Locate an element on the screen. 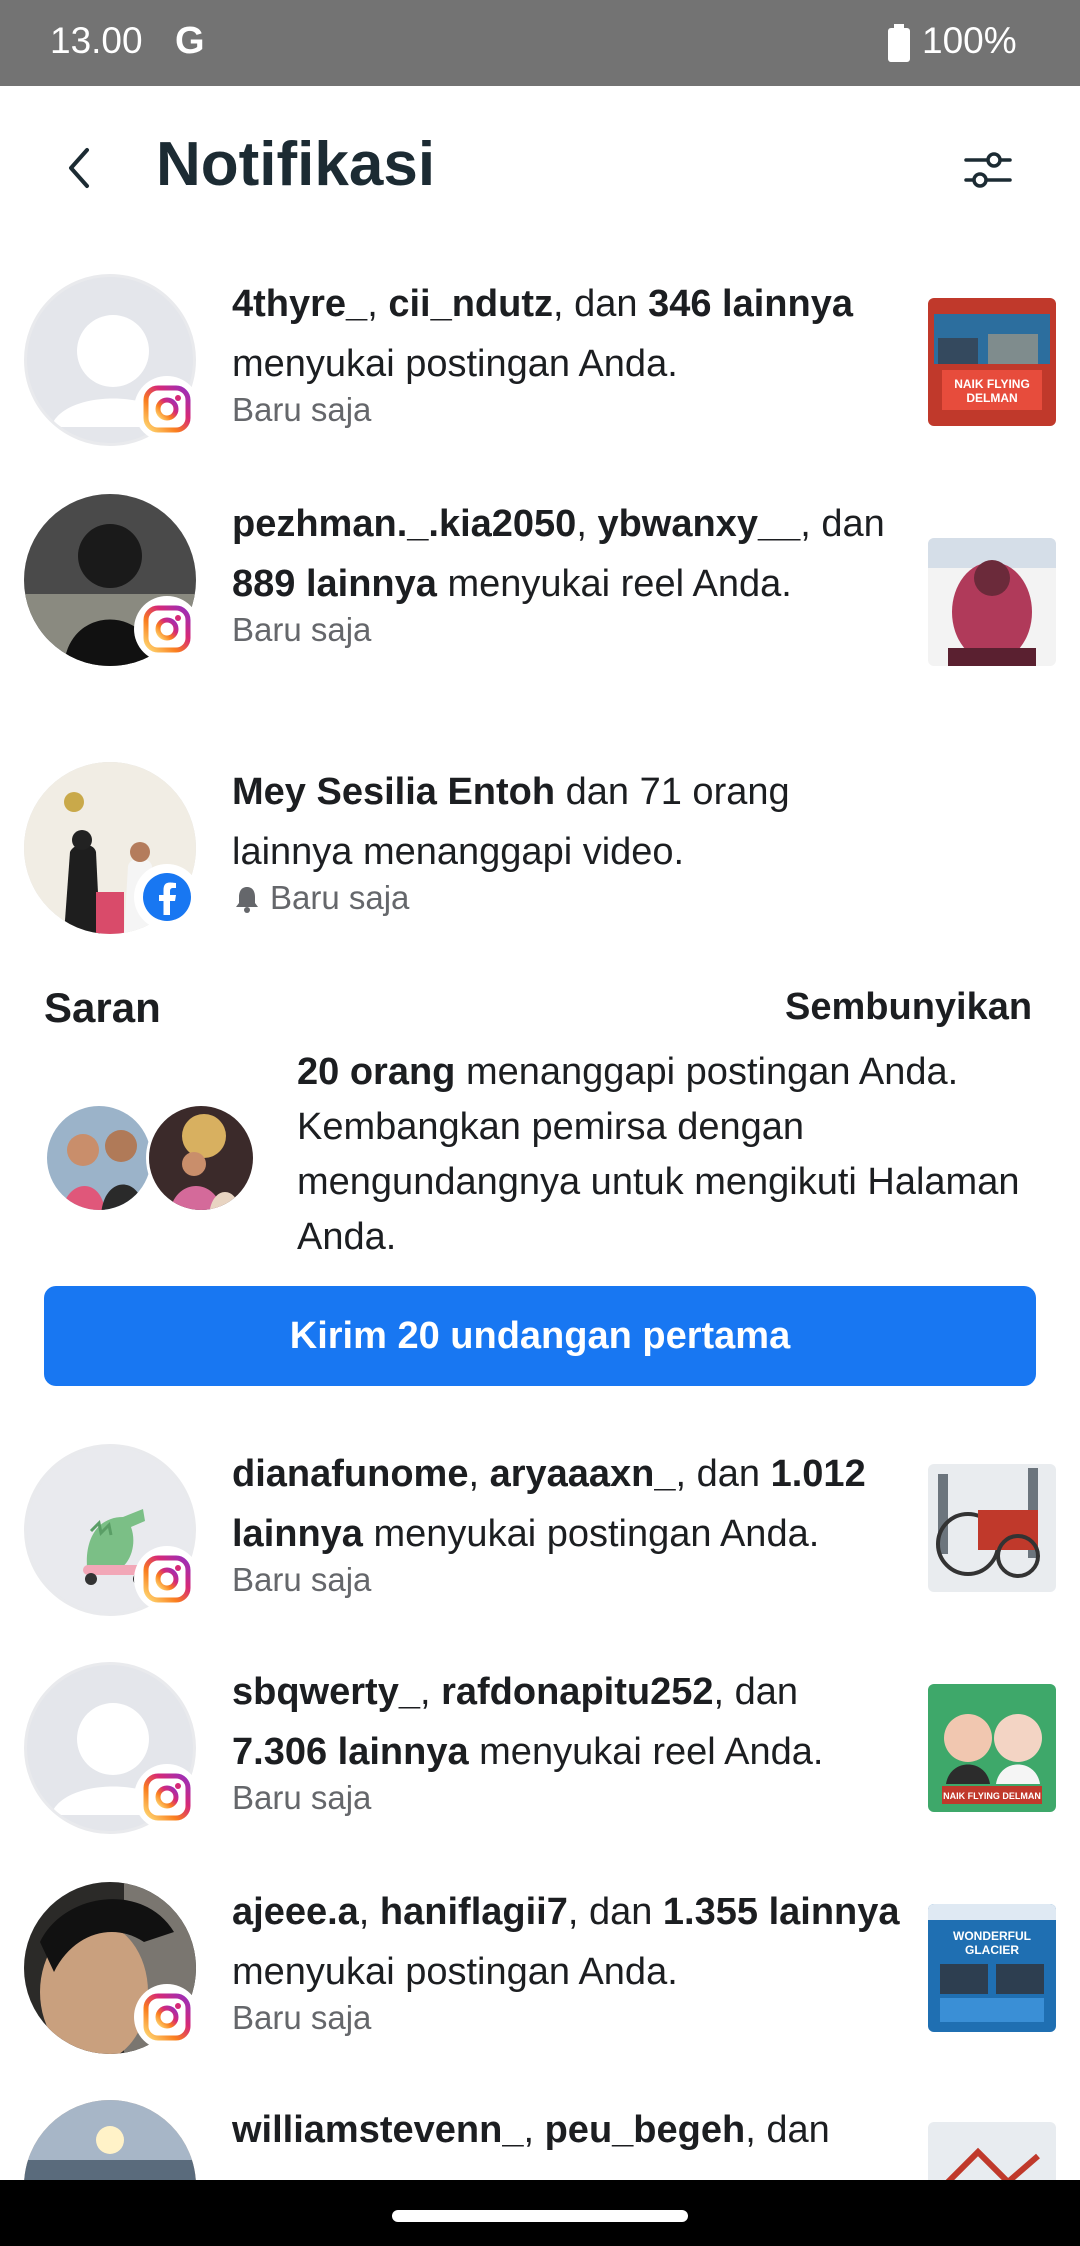  svg-text: NAIK FLYING is located at coordinates (992, 384).